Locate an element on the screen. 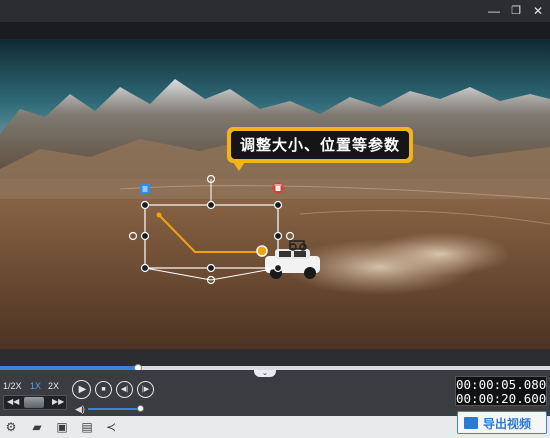  folder-icon: ▰ is located at coordinates (37, 427).